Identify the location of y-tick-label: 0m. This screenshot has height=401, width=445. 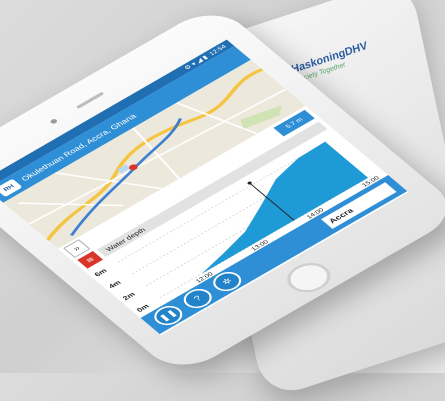
(143, 307).